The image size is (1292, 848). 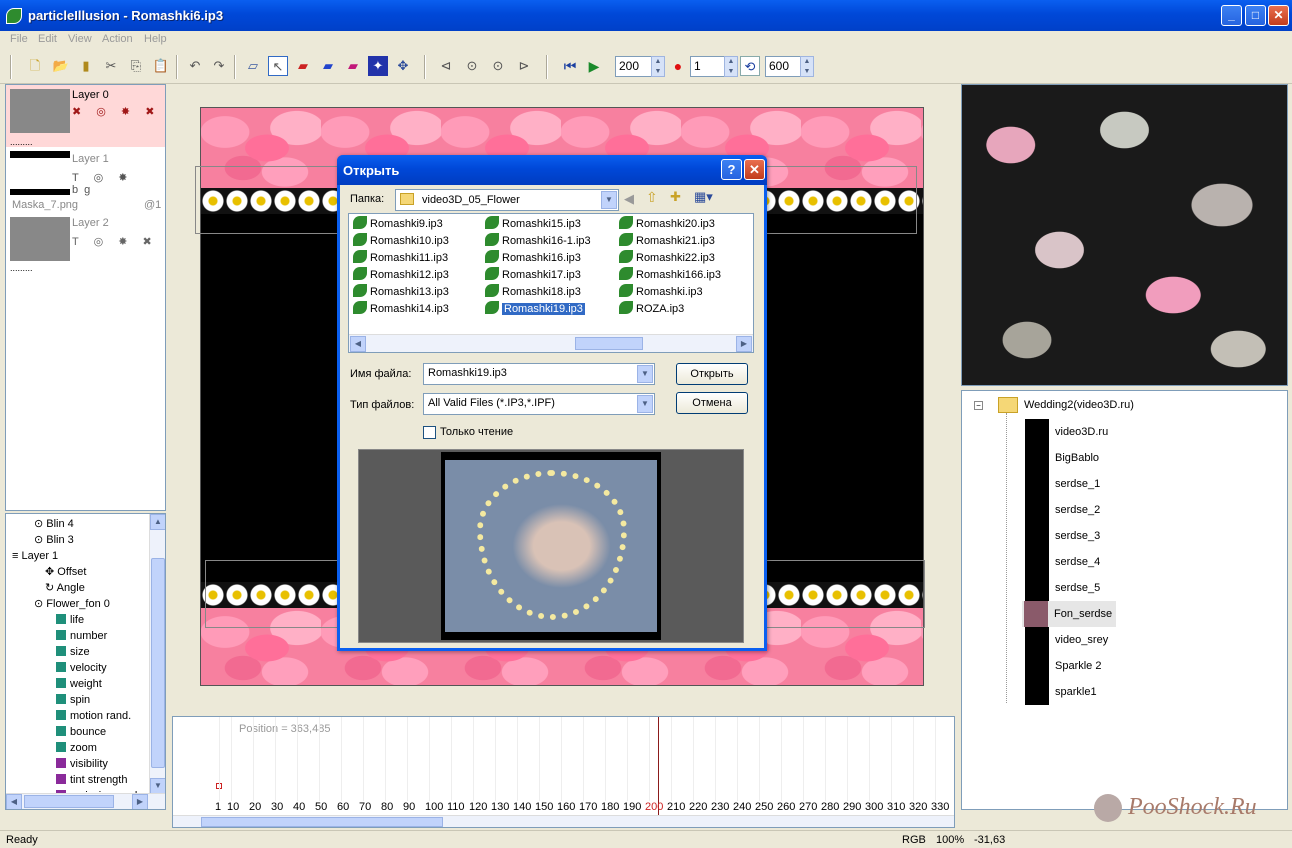 I want to click on readonly-checkbox, so click(x=429, y=432).